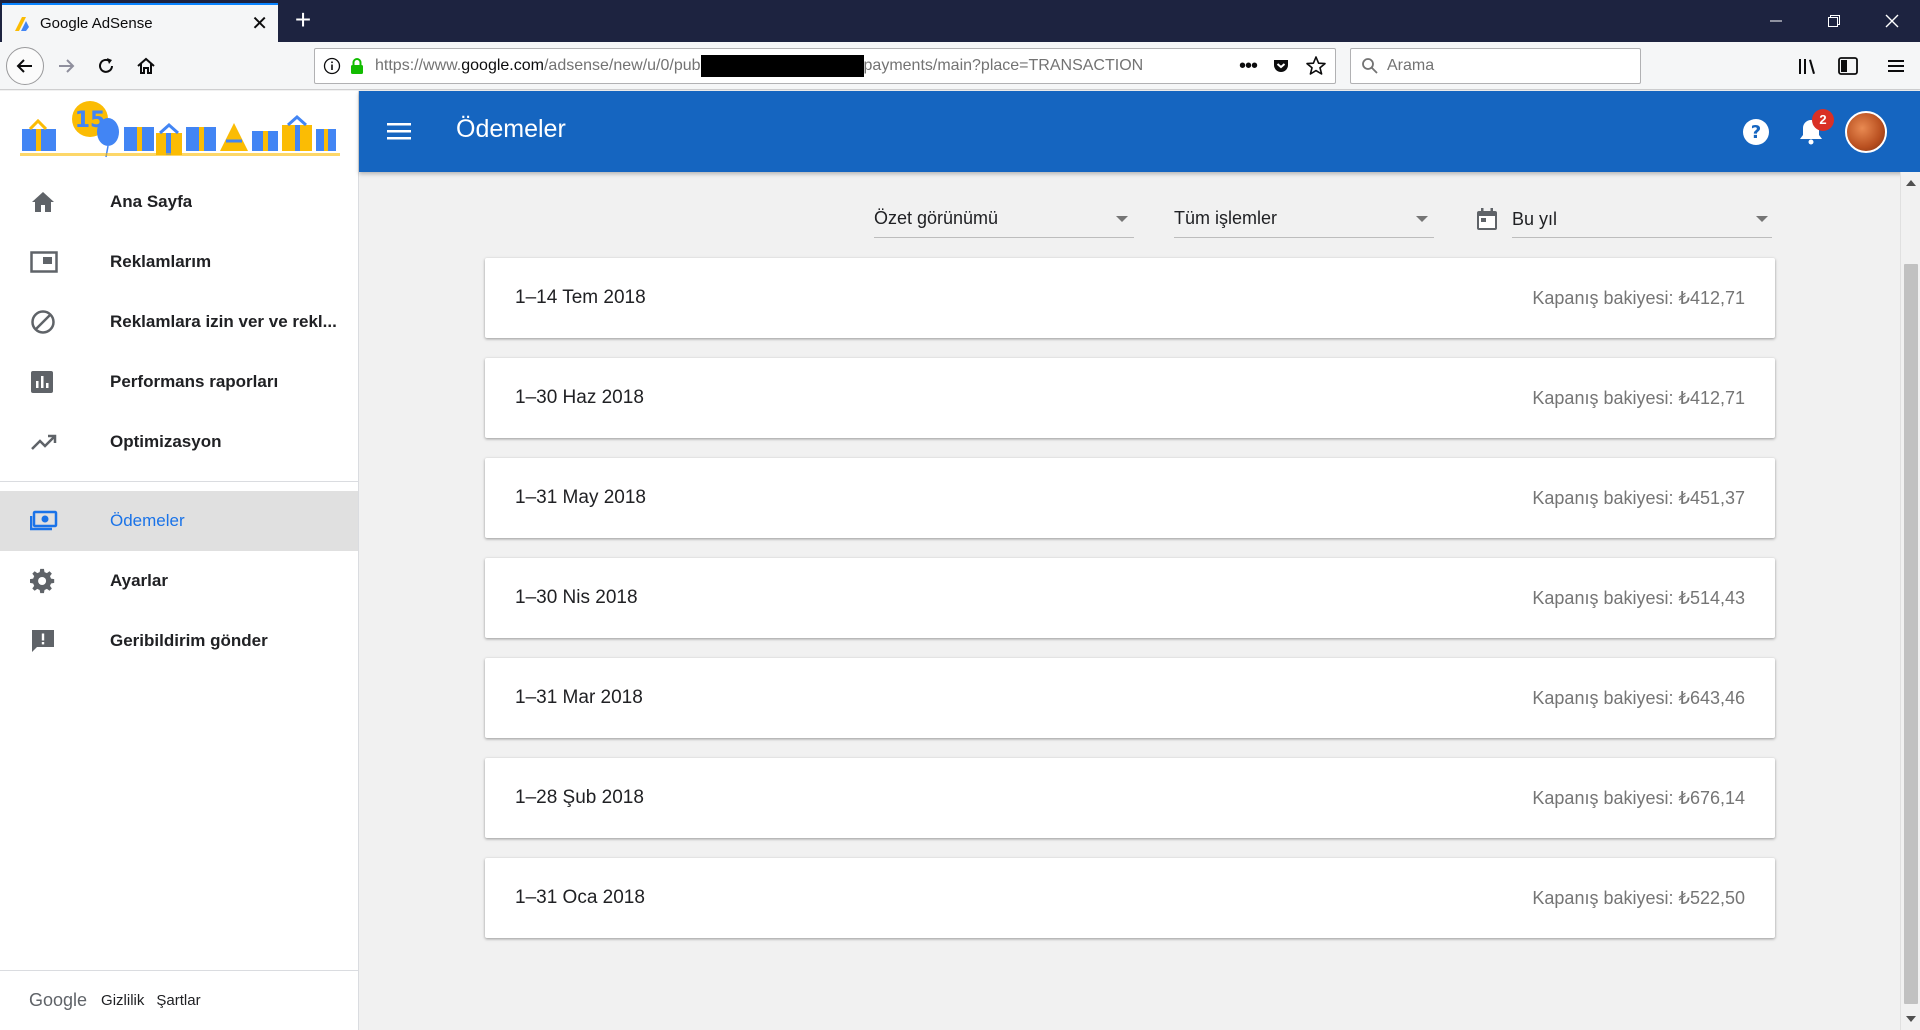 The width and height of the screenshot is (1920, 1030). Describe the element at coordinates (96, 23) in the screenshot. I see `tab-title: Google AdSense` at that location.